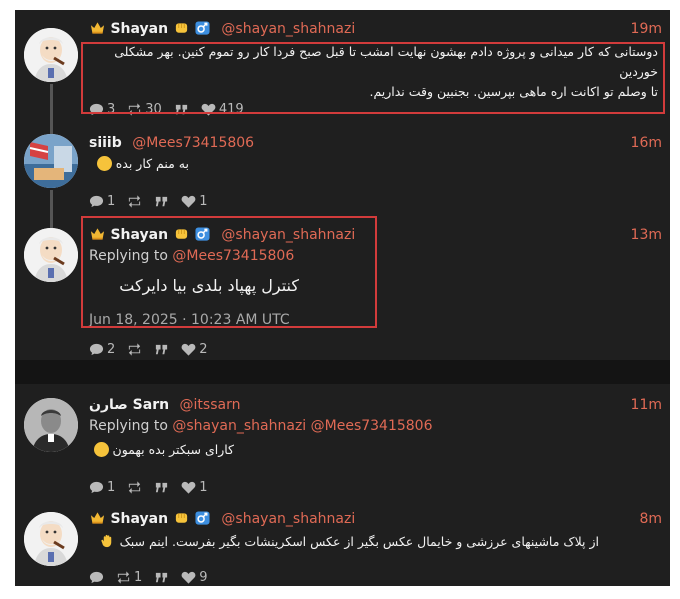 The image size is (680, 599). Describe the element at coordinates (650, 519) in the screenshot. I see `post-time: 8m` at that location.